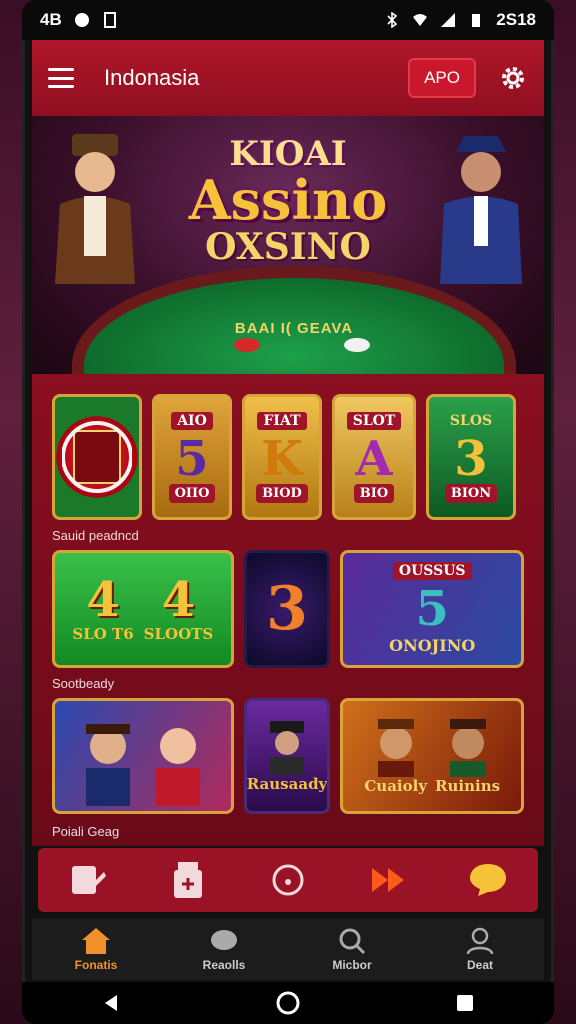  I want to click on featured-game-tile: OUSSUS 5 ONOJINO, so click(432, 609).